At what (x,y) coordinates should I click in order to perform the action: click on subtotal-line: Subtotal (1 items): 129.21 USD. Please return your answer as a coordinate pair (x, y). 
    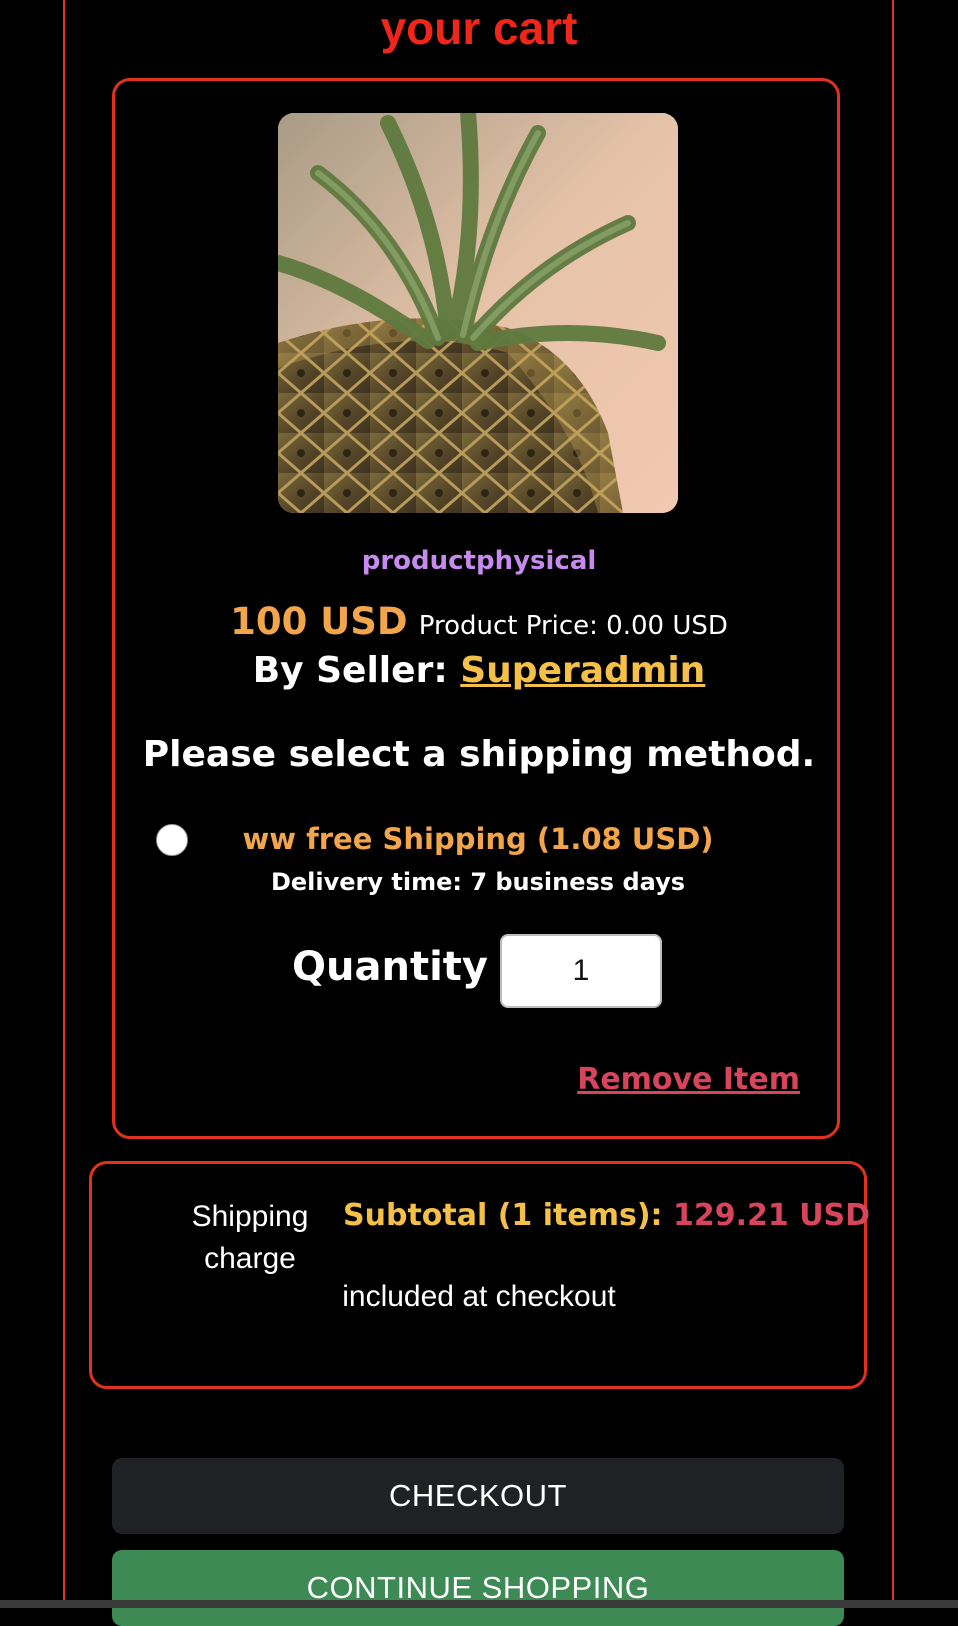
    Looking at the image, I should click on (606, 1215).